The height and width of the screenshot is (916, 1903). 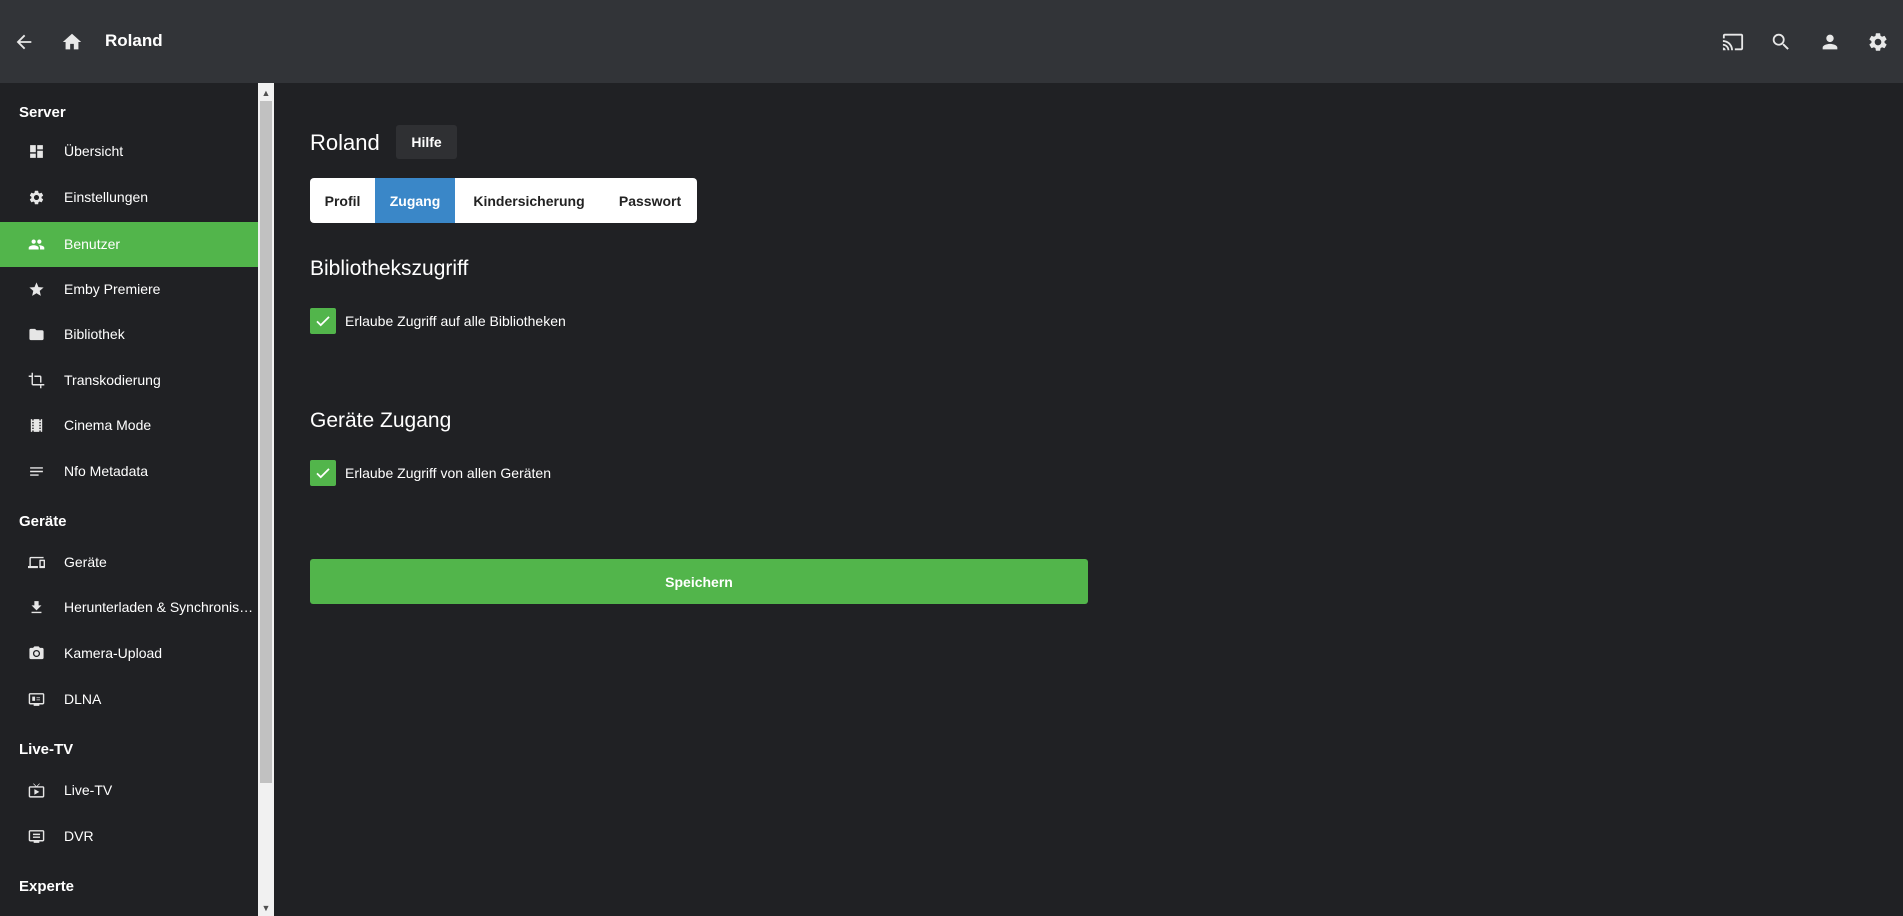 I want to click on dvr-icon, so click(x=36, y=836).